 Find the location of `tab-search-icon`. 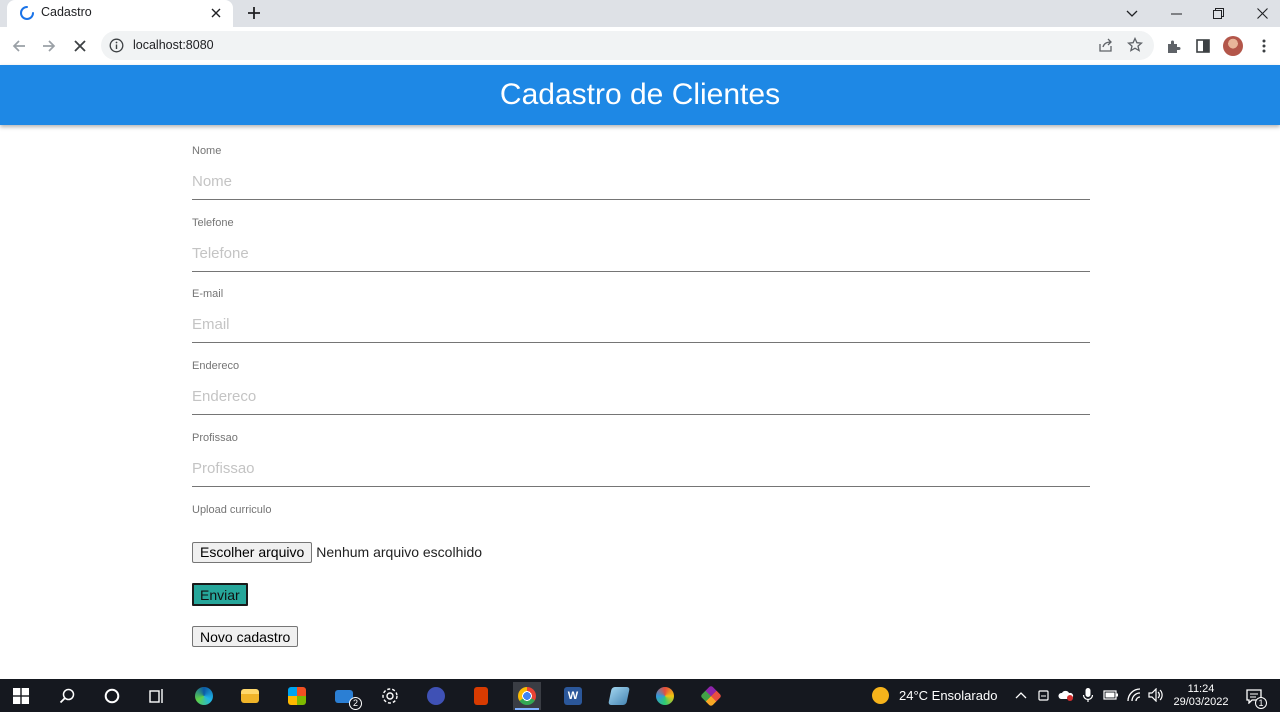

tab-search-icon is located at coordinates (1132, 13).